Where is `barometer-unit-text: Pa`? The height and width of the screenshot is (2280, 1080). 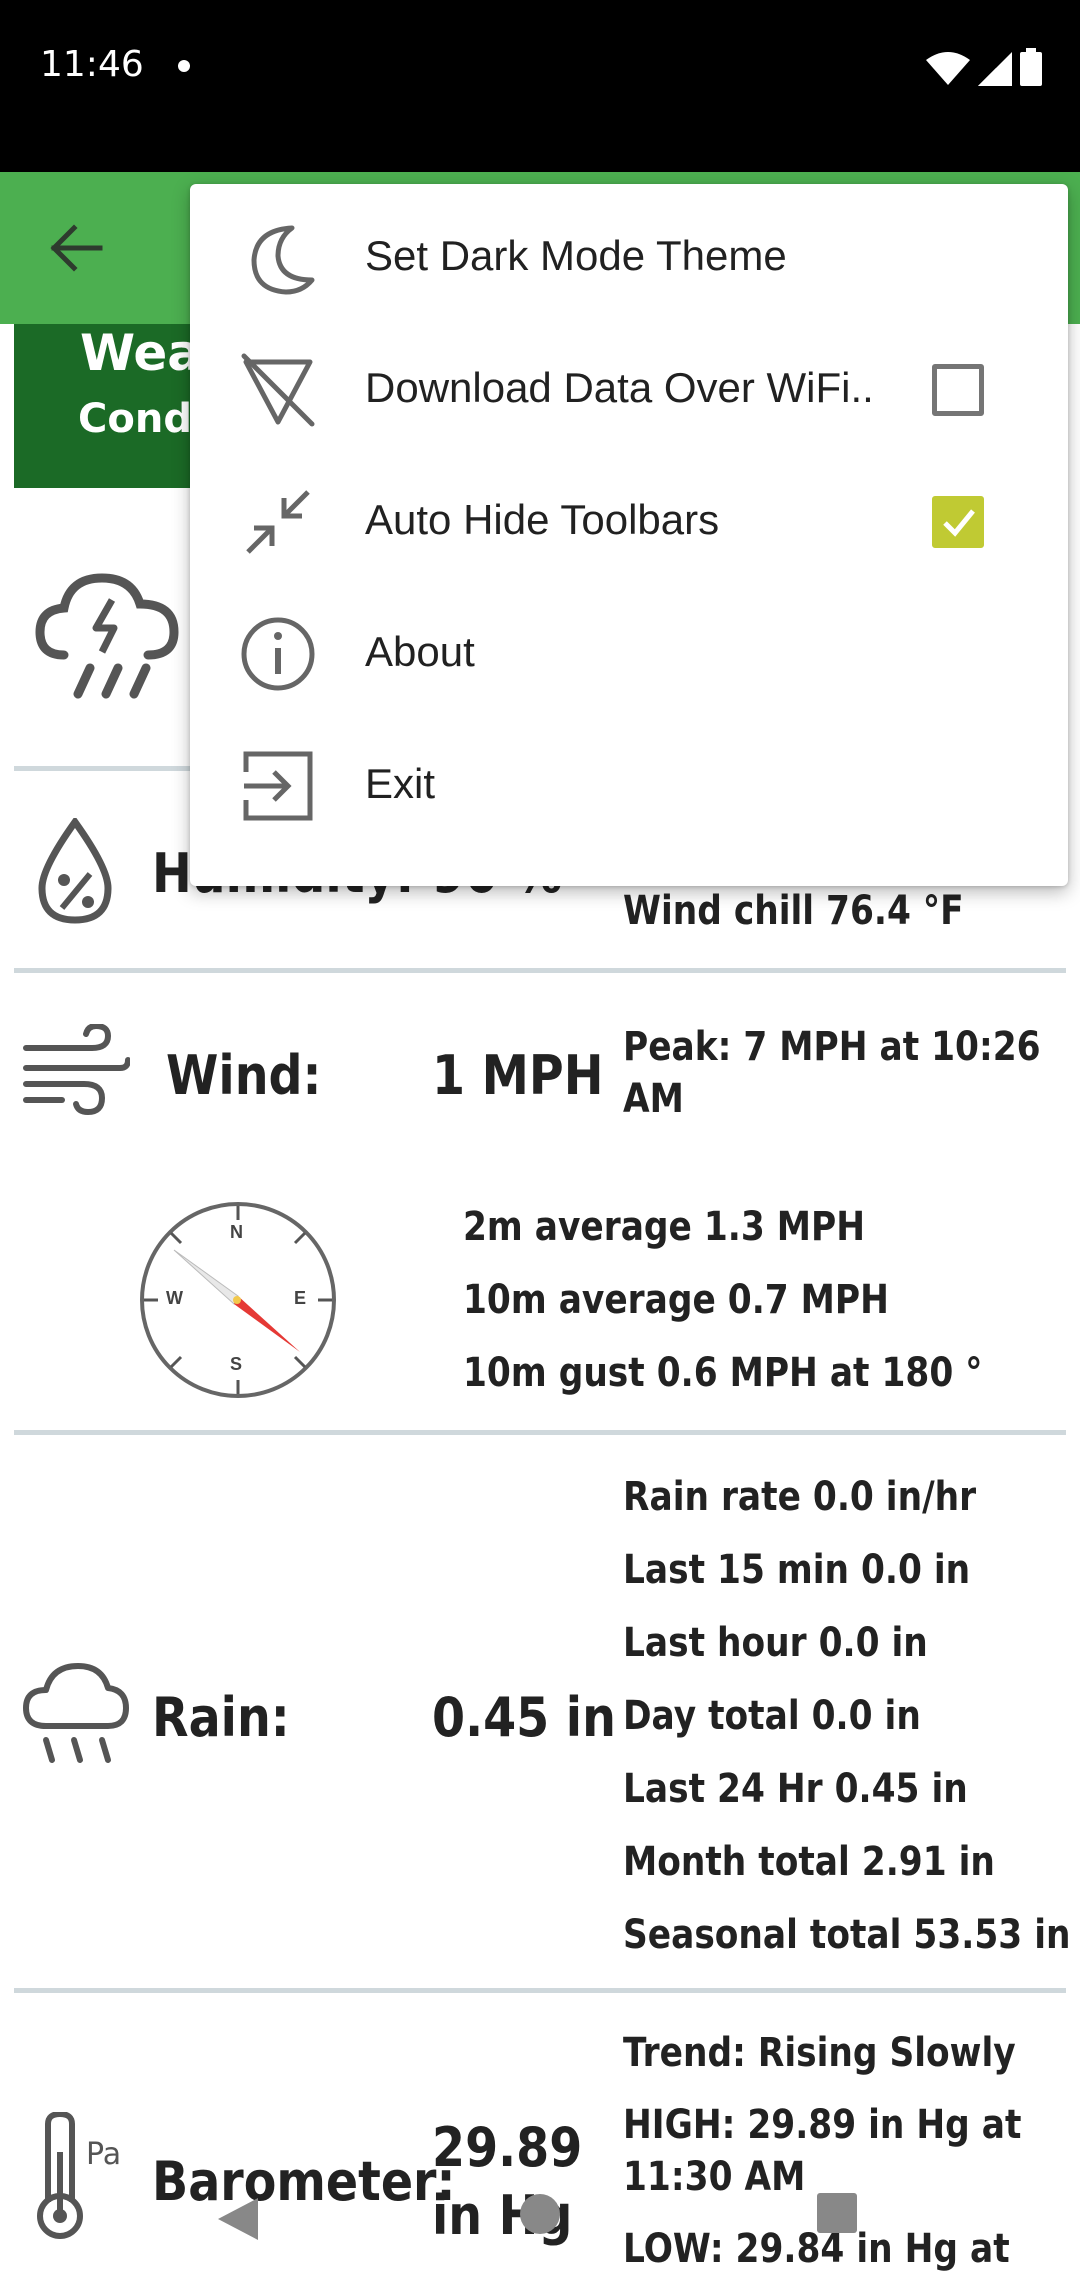
barometer-unit-text: Pa is located at coordinates (103, 2154).